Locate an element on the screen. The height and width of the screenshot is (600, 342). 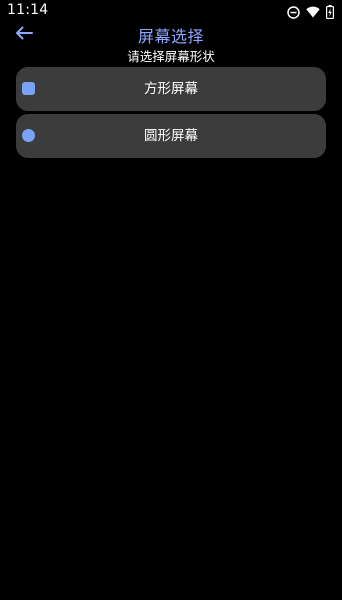
round-screen-option: 圆形屏幕 is located at coordinates (171, 136).